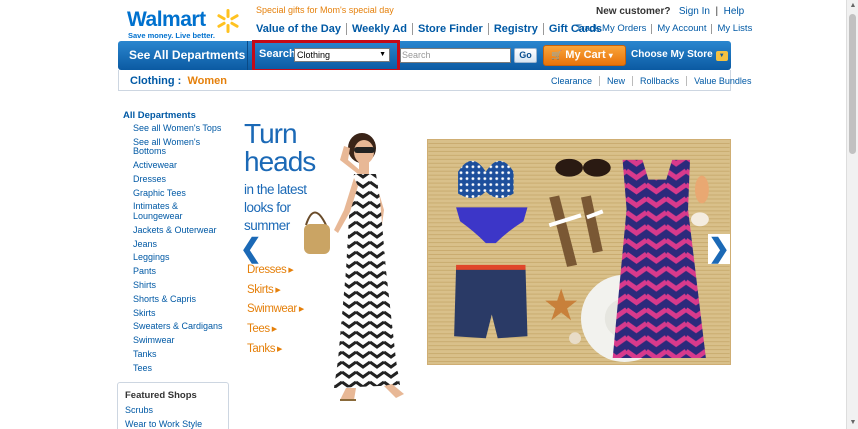  I want to click on carousel-next-button: ❯, so click(719, 249).